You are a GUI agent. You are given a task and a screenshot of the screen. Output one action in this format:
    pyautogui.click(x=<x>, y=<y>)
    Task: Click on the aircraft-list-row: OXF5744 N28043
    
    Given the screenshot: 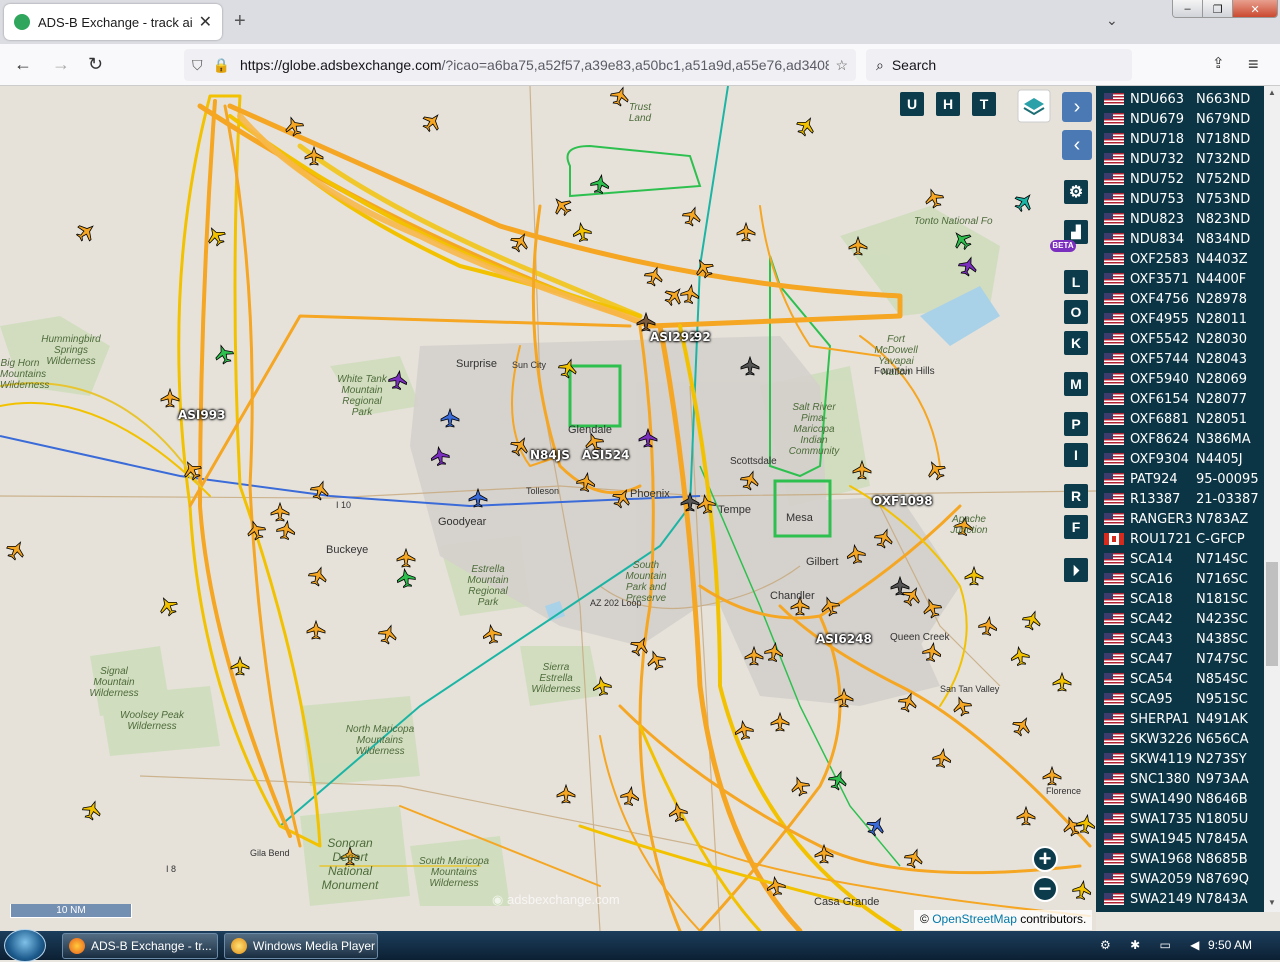 What is the action you would take?
    pyautogui.click(x=1180, y=359)
    